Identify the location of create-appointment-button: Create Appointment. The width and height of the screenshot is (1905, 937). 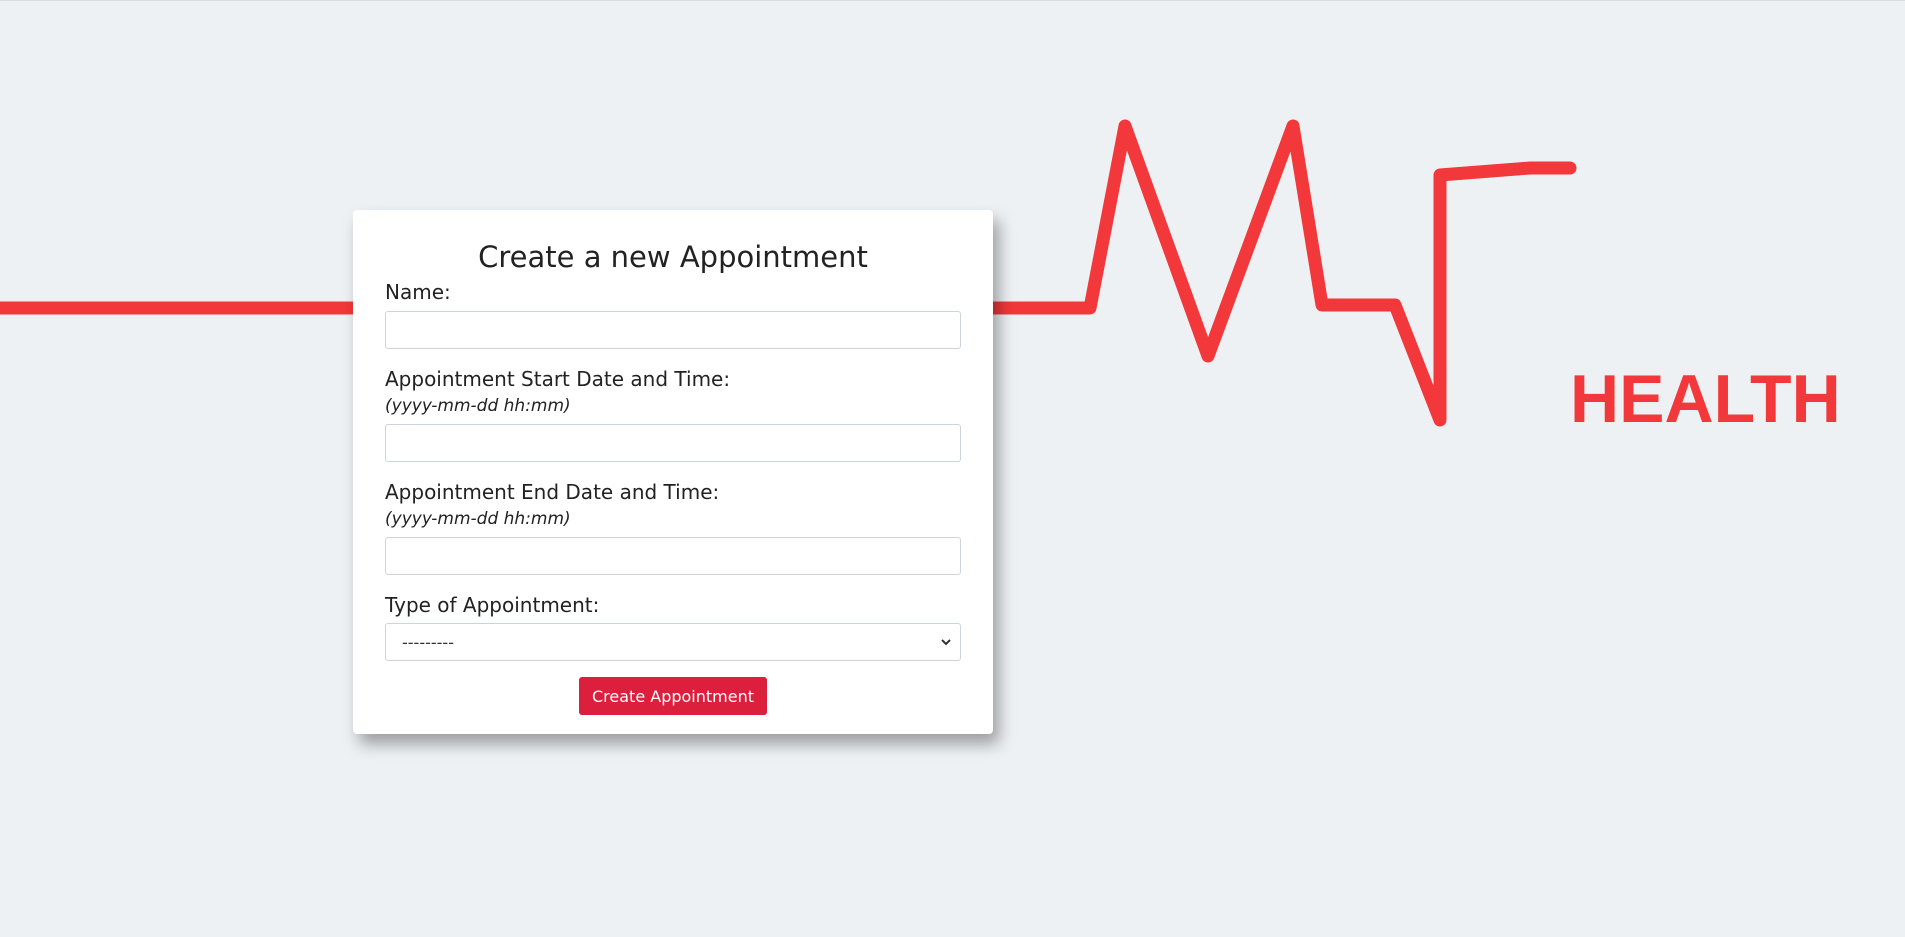
(673, 696).